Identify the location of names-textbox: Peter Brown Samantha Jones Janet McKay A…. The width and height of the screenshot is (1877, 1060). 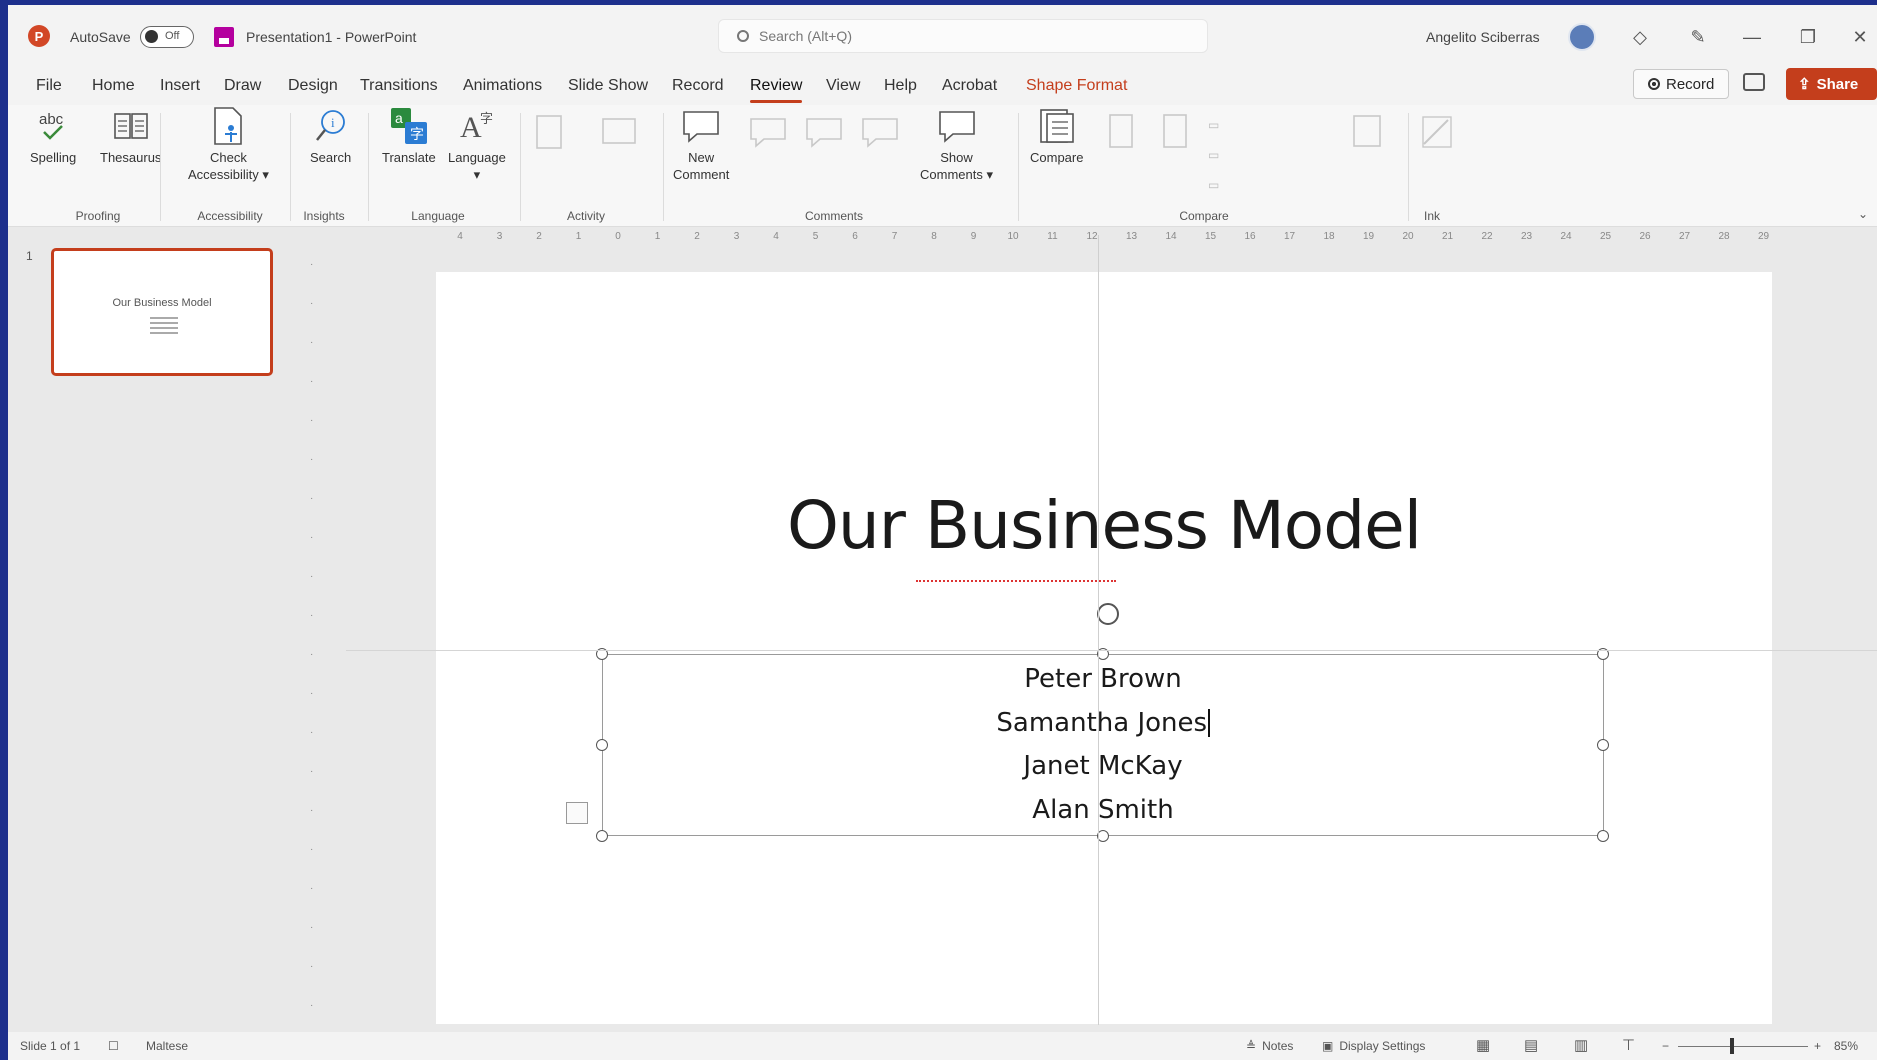
(1102, 722).